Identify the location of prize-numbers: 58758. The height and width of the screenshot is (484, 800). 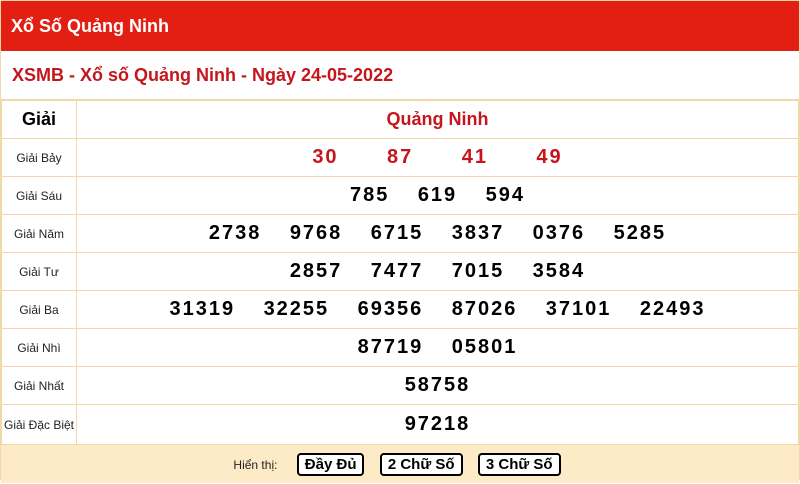
(437, 385).